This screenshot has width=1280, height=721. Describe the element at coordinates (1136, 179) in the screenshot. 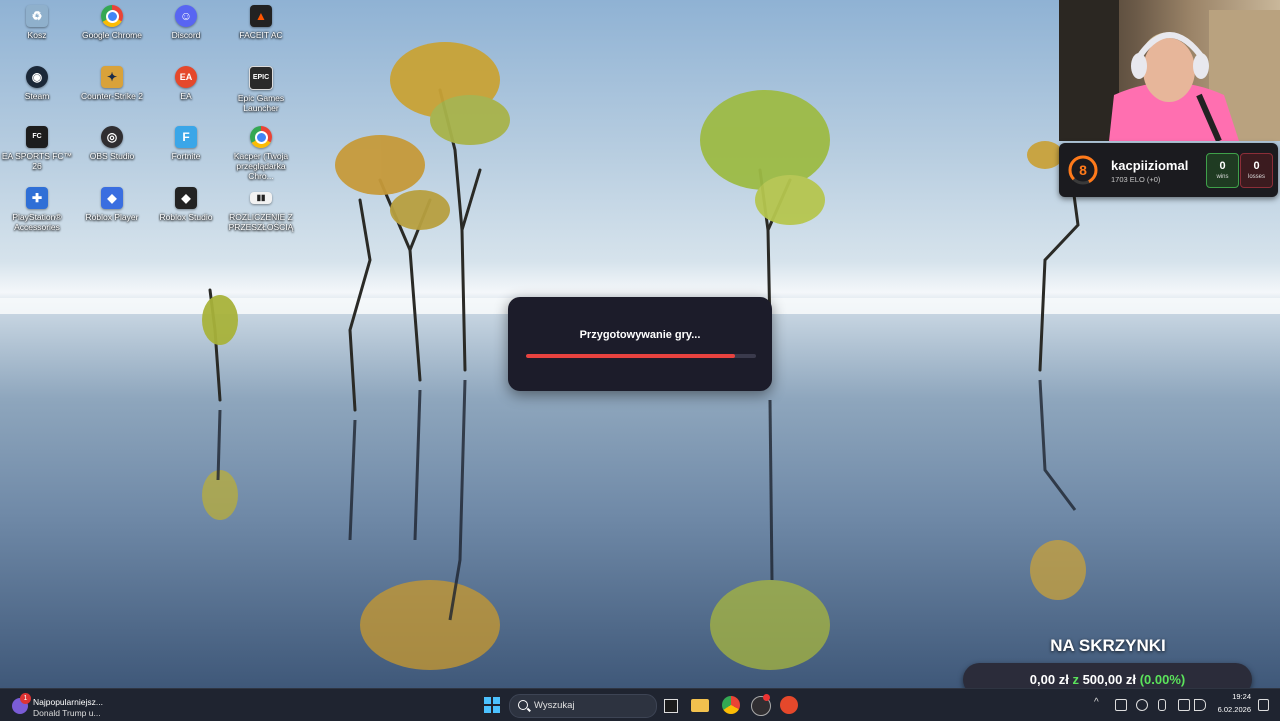

I see `faceit-elo: 1703 ELO (+0)` at that location.